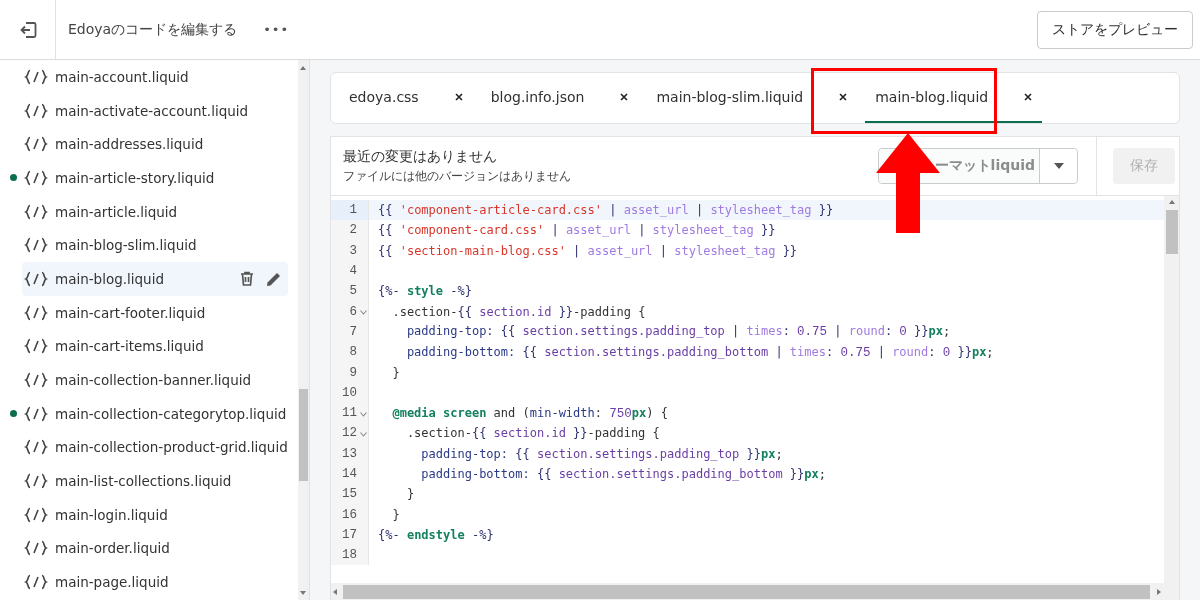  Describe the element at coordinates (155, 144) in the screenshot. I see `file-item: main-addresses.liquid` at that location.